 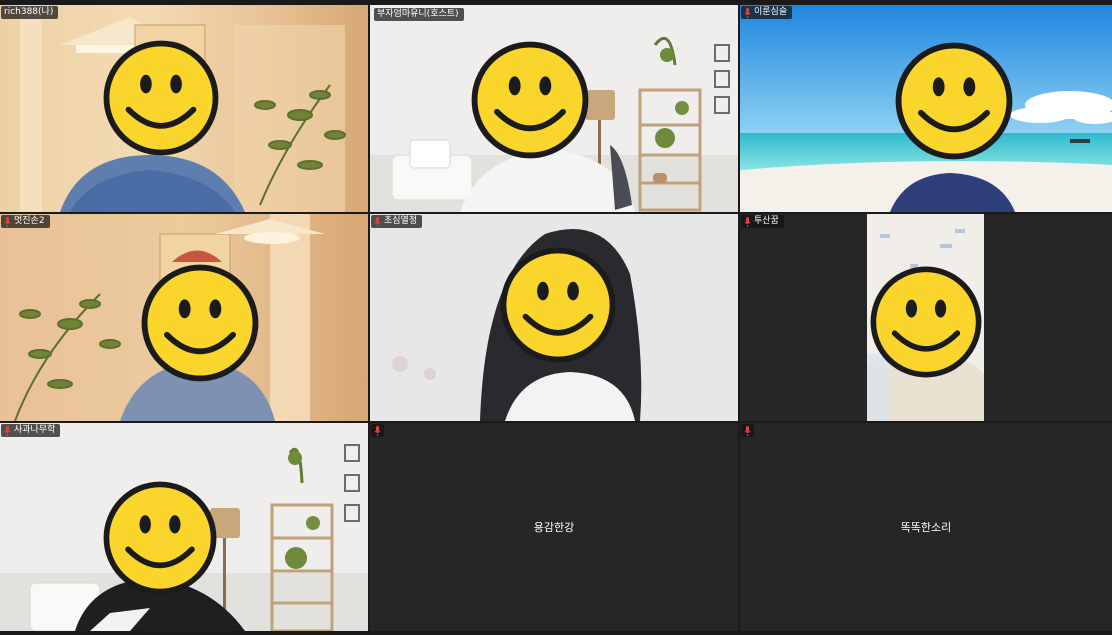 I want to click on participant-name-tag: 이룬심슬, so click(x=767, y=12).